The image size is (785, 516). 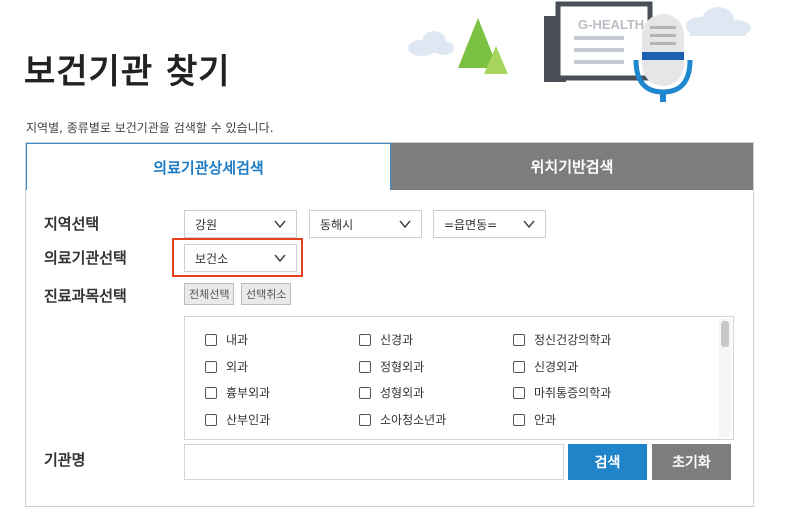 I want to click on department-checkbox: 흉부외과, so click(x=237, y=392).